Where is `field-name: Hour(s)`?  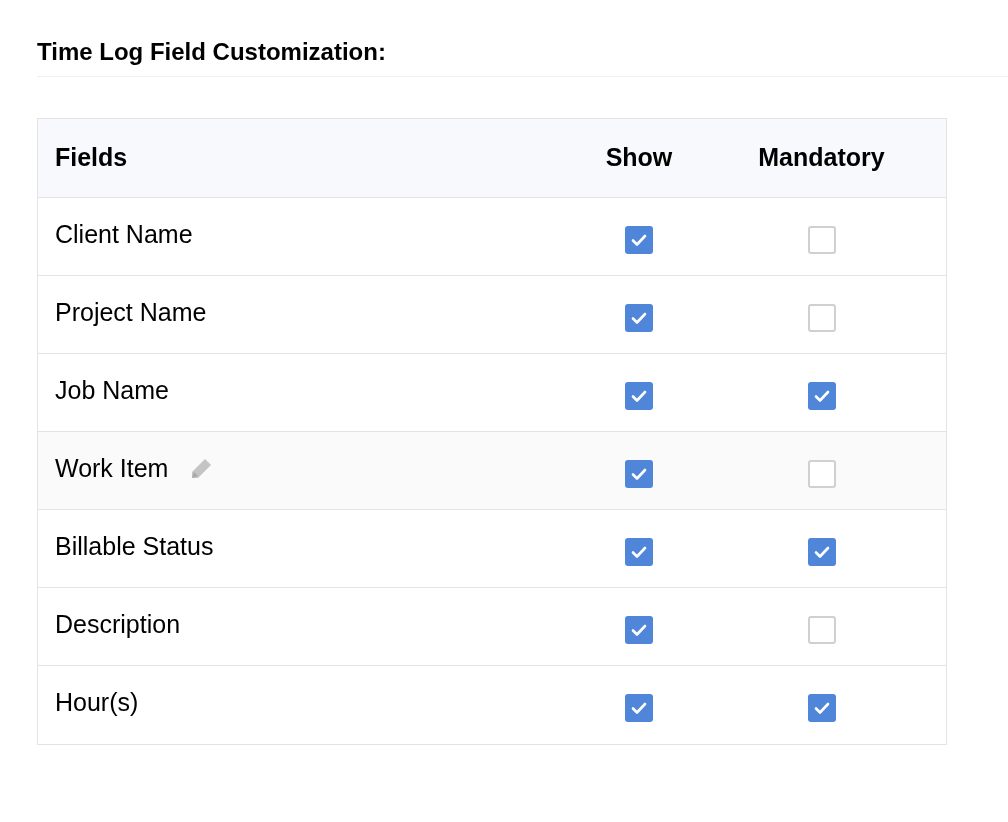
field-name: Hour(s) is located at coordinates (97, 703).